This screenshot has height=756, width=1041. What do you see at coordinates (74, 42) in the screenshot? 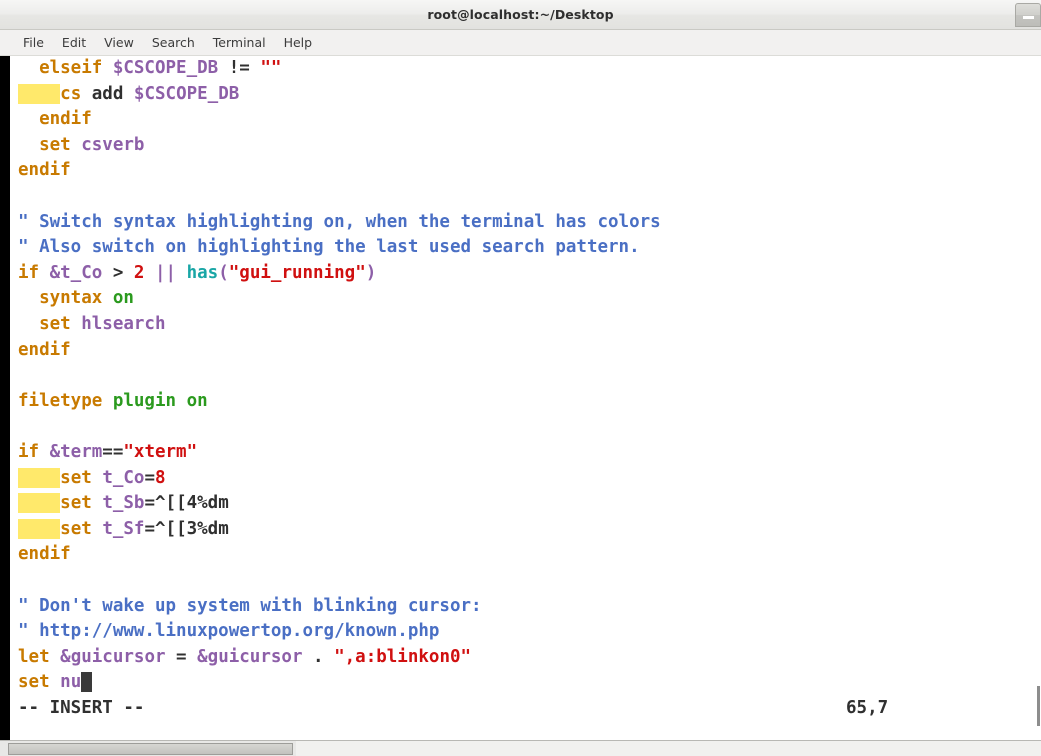
I see `menu-item-edit: Edit` at bounding box center [74, 42].